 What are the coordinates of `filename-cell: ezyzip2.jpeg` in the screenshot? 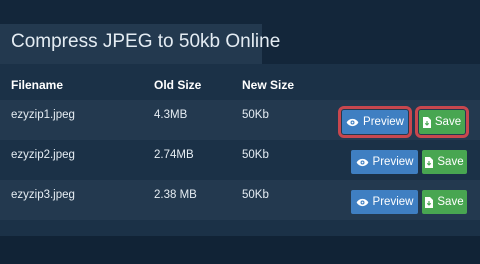 It's located at (43, 155).